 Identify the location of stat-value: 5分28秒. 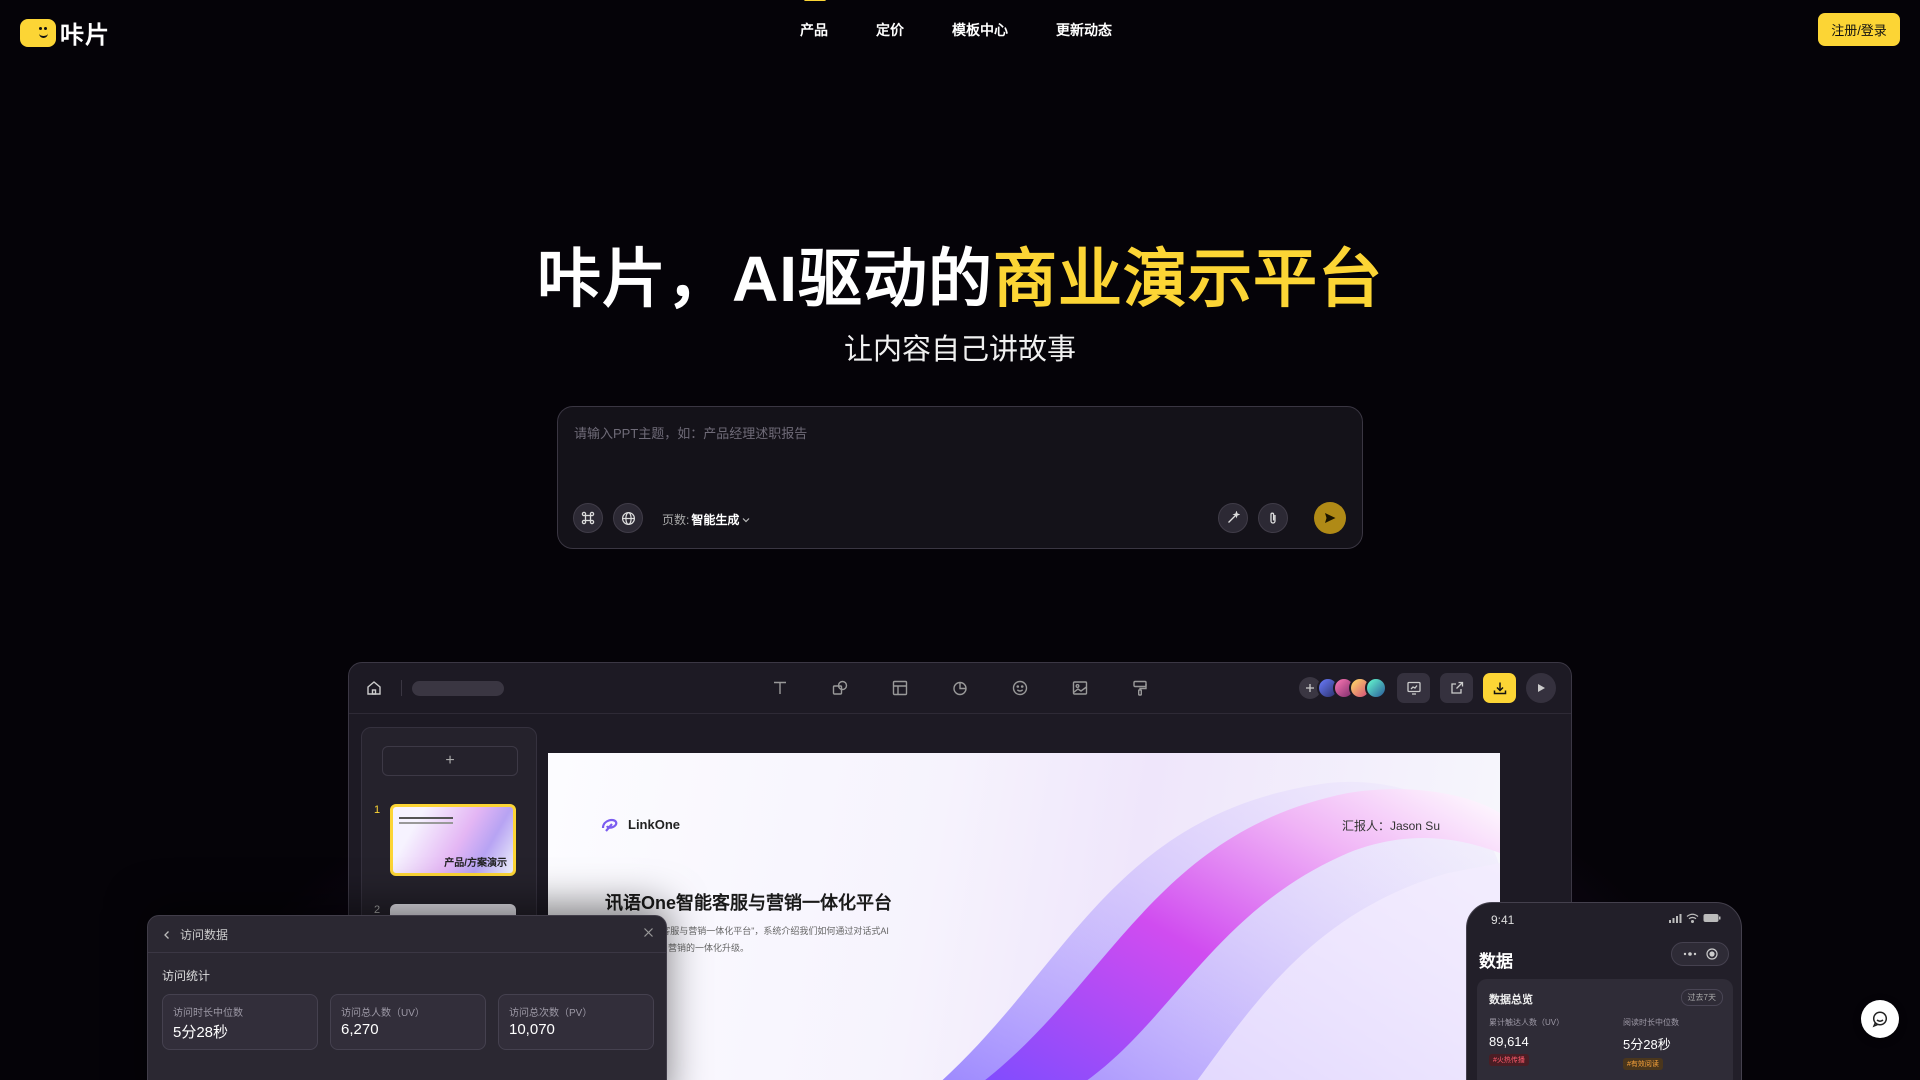
(201, 1032).